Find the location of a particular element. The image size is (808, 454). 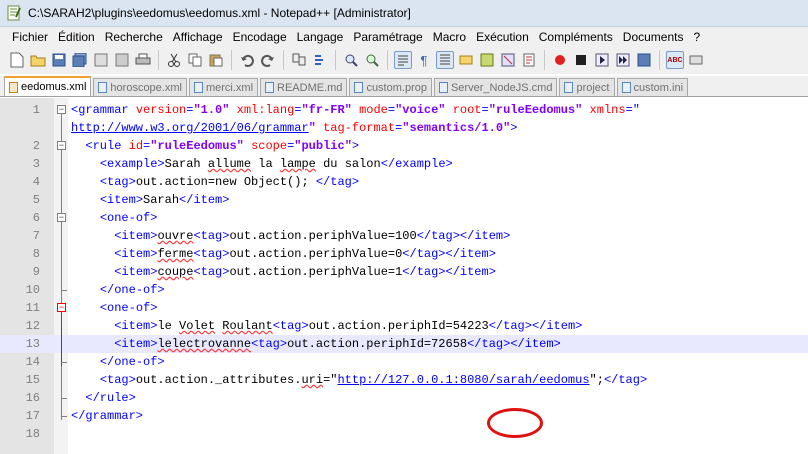

tab-3: README.md is located at coordinates (304, 87).